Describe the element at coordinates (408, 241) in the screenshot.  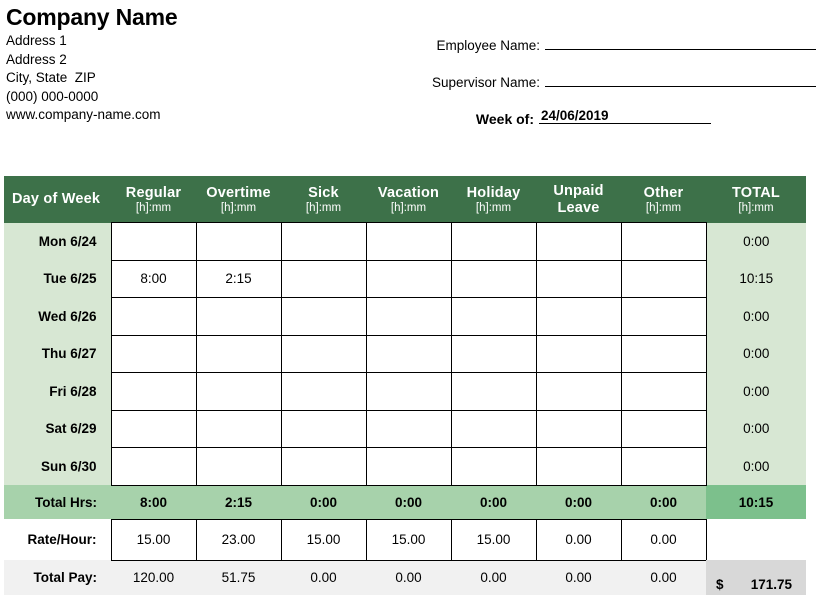
I see `cell-mon-vacation` at that location.